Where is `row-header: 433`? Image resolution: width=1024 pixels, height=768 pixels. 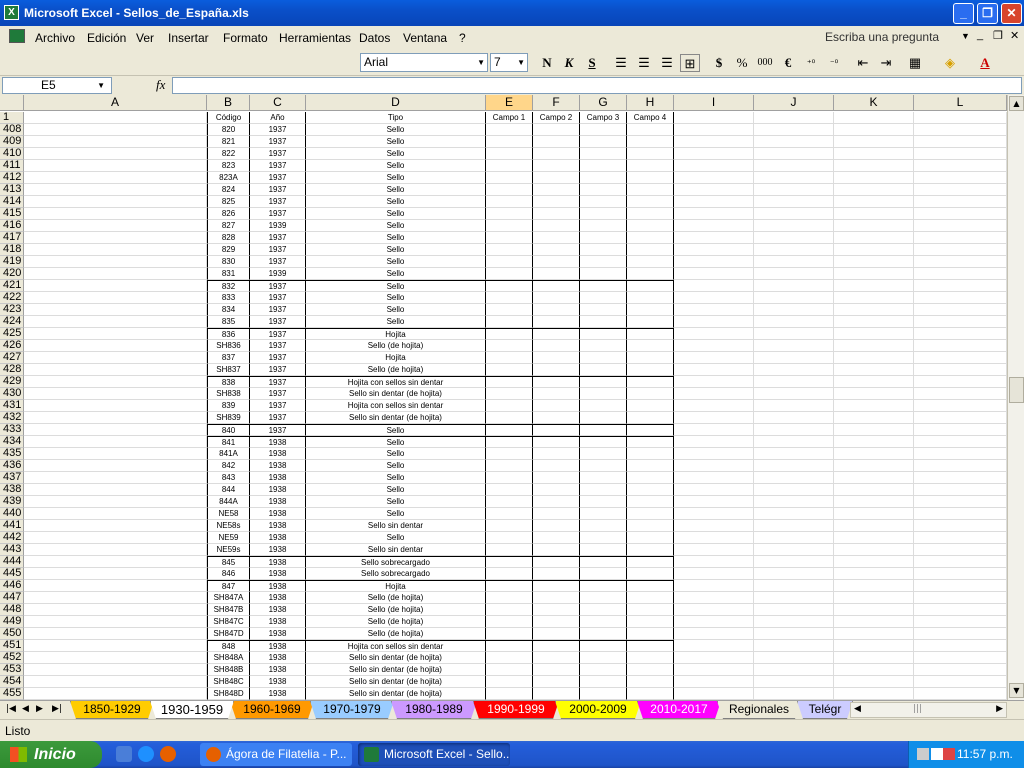 row-header: 433 is located at coordinates (12, 430).